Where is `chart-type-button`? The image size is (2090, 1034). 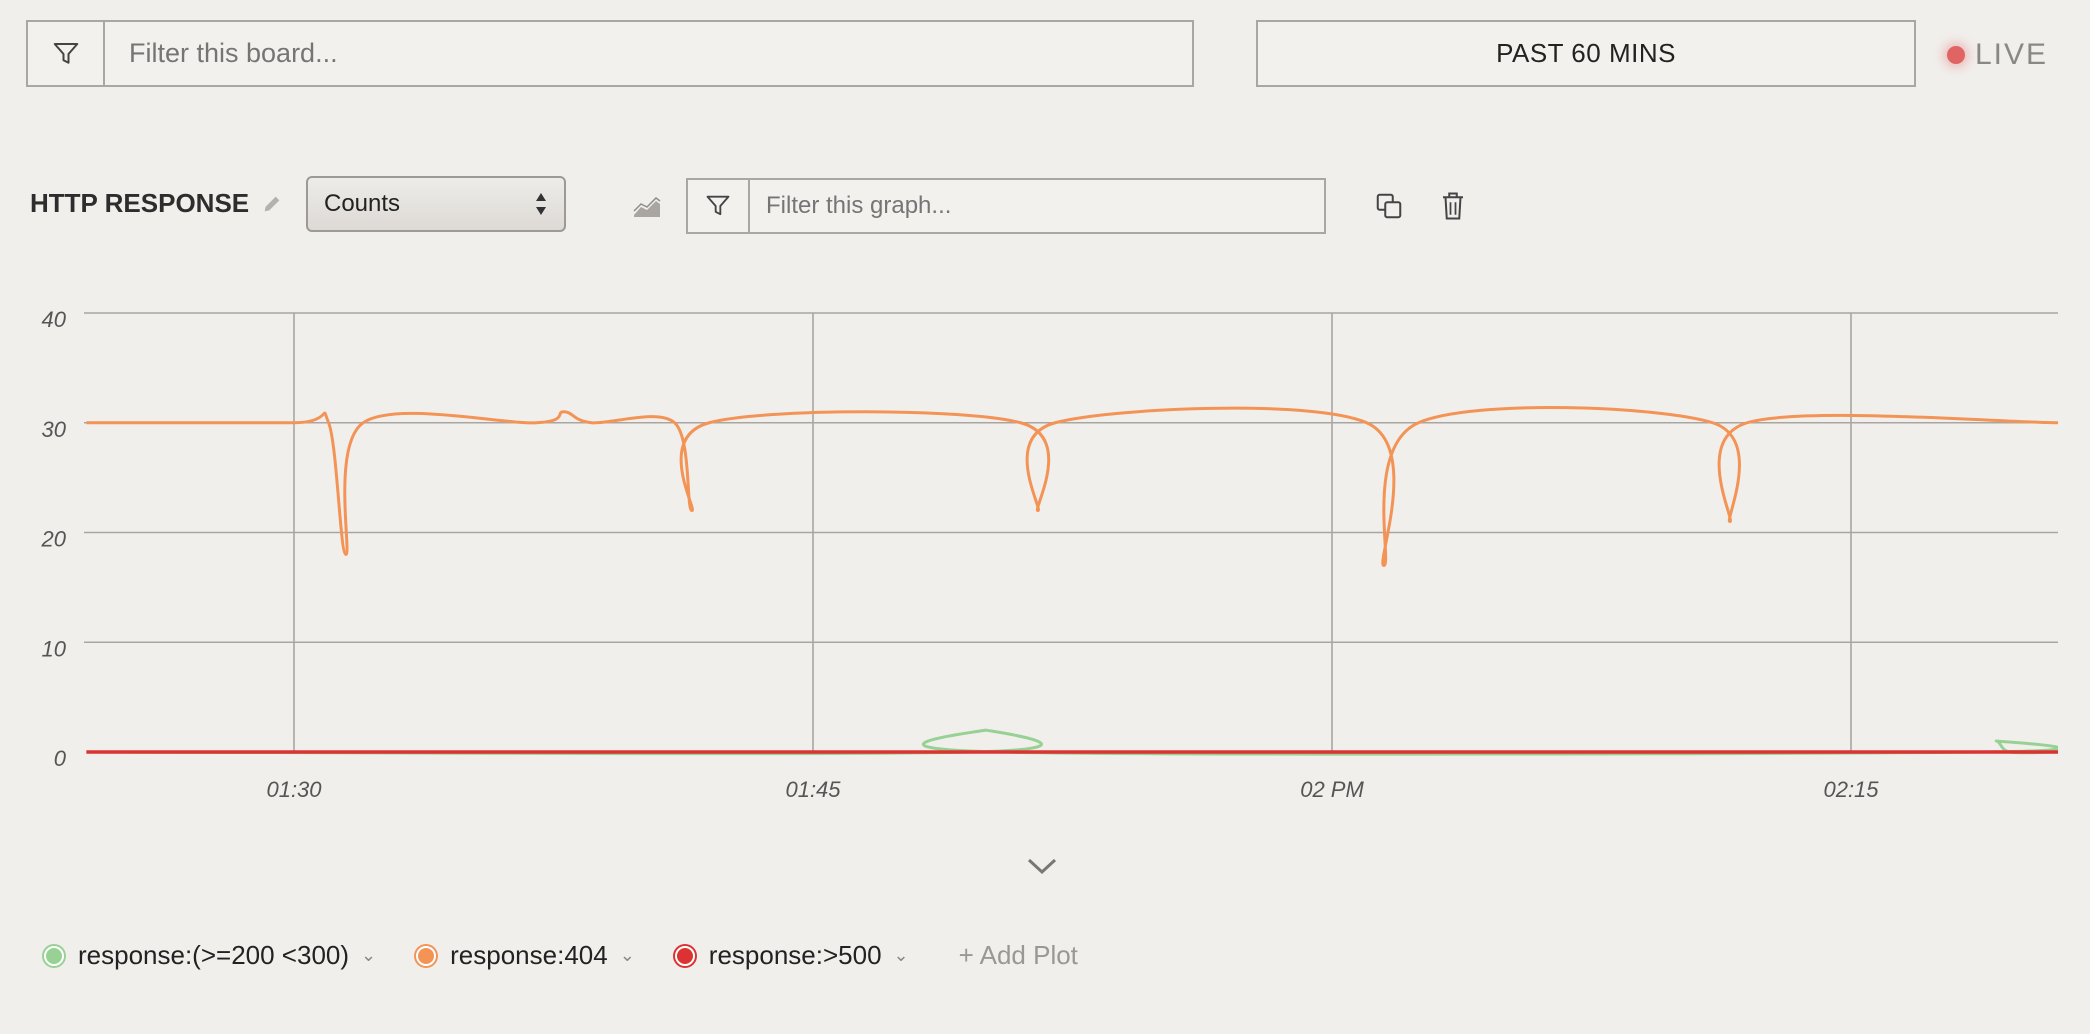
chart-type-button is located at coordinates (647, 209).